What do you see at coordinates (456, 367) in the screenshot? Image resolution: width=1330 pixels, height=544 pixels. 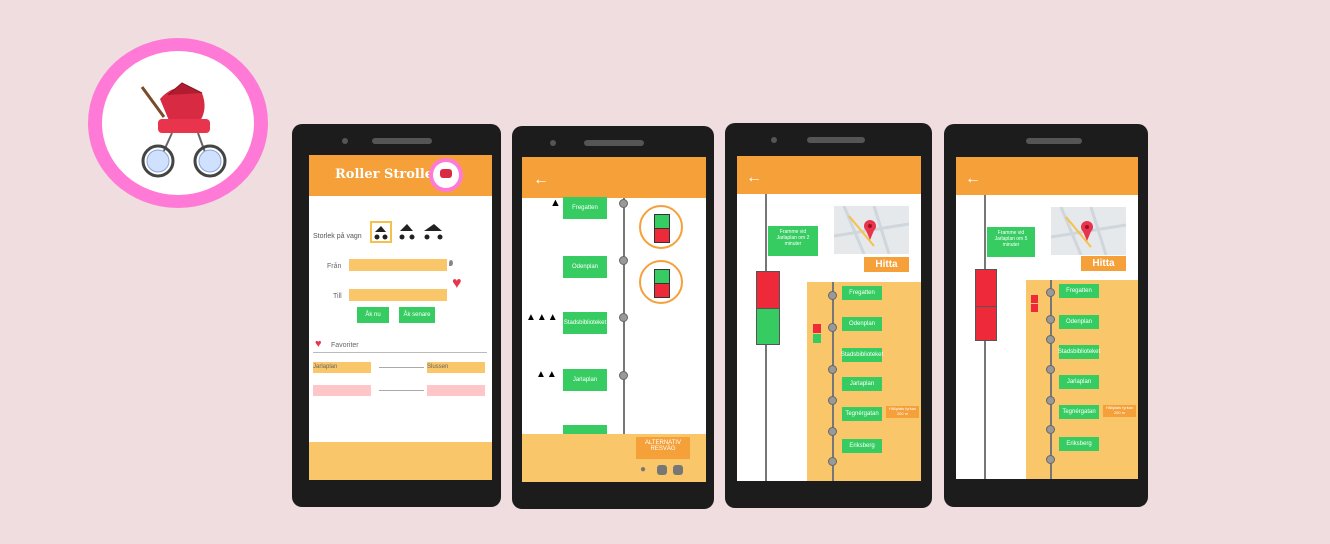 I see `favorite-to: Slussen` at bounding box center [456, 367].